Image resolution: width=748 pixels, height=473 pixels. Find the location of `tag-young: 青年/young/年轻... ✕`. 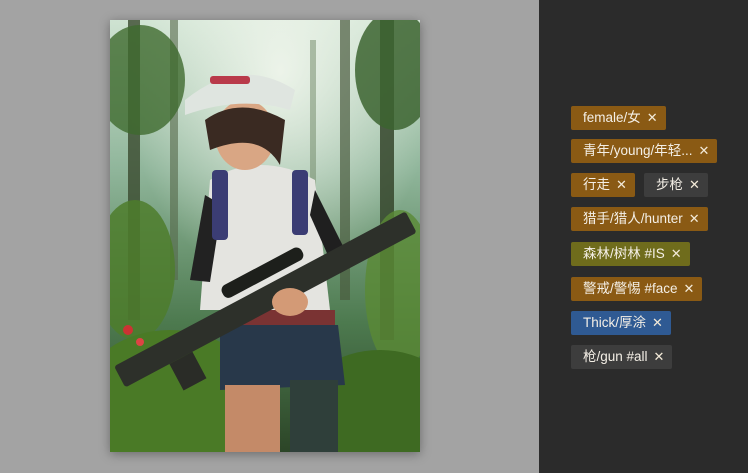

tag-young: 青年/young/年轻... ✕ is located at coordinates (644, 151).